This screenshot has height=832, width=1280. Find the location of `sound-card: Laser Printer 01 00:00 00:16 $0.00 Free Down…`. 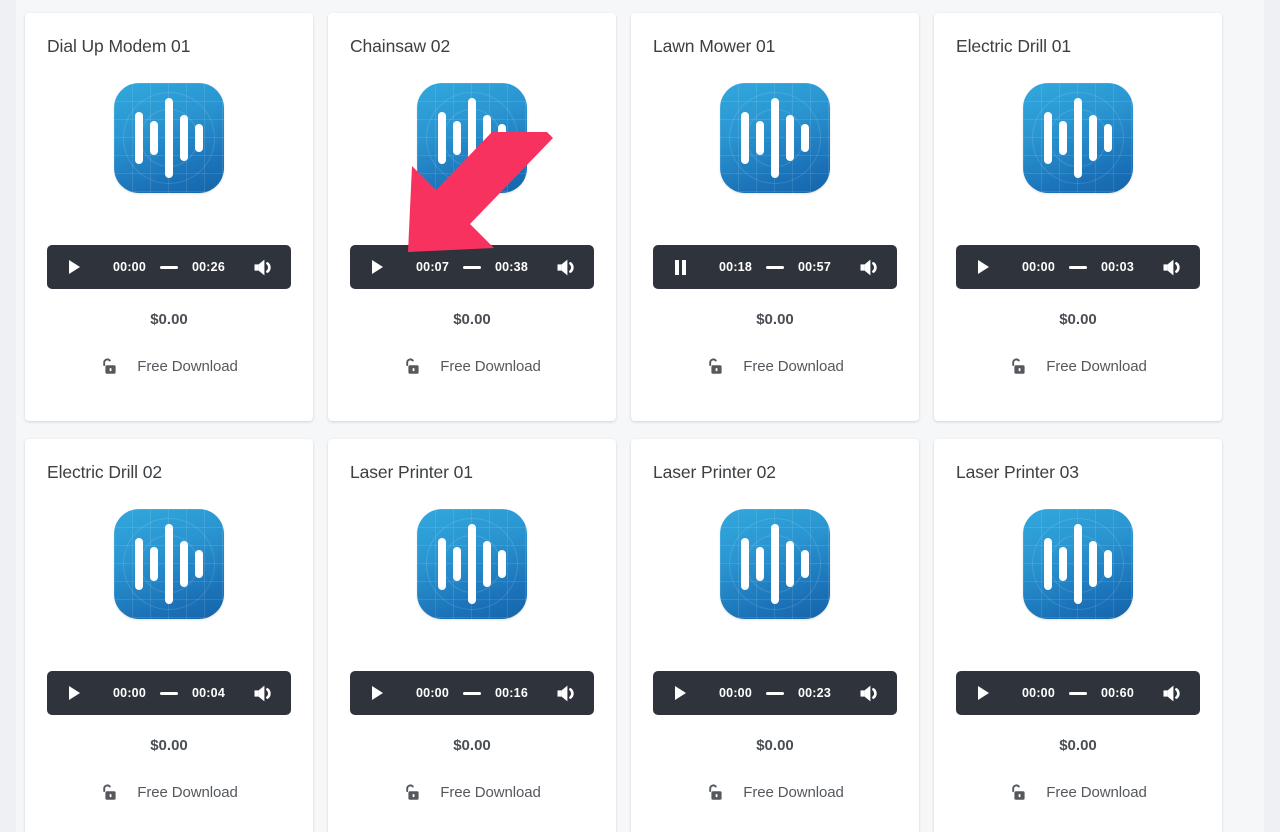

sound-card: Laser Printer 01 00:00 00:16 $0.00 Free Down… is located at coordinates (472, 635).